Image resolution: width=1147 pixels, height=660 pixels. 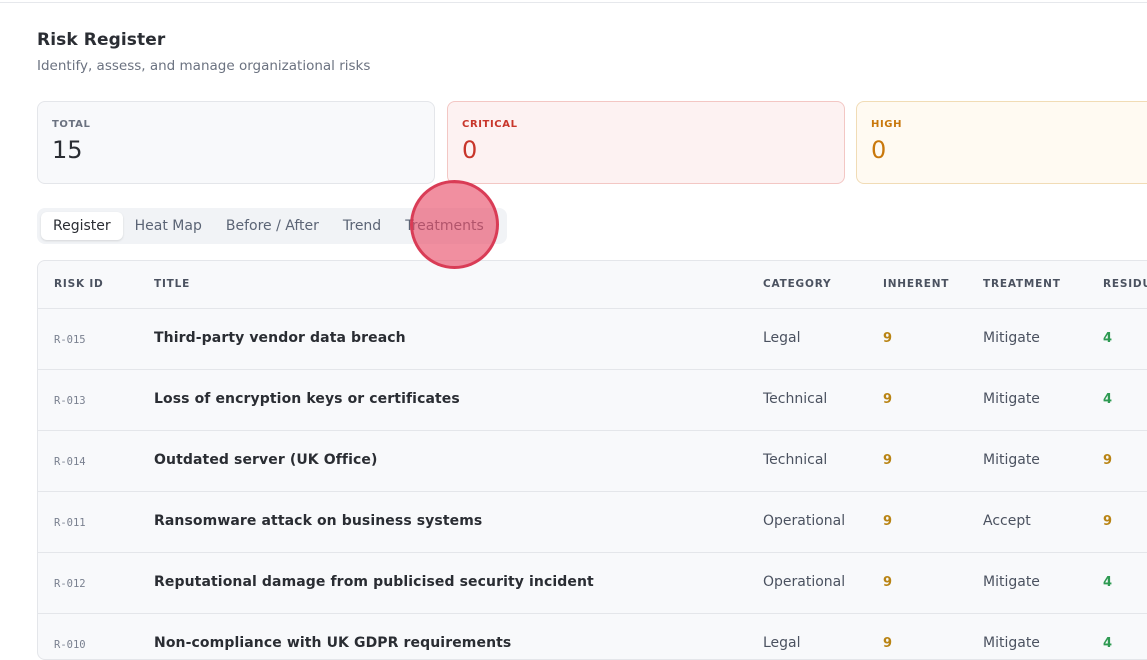 What do you see at coordinates (70, 523) in the screenshot?
I see `risk-id: R-011` at bounding box center [70, 523].